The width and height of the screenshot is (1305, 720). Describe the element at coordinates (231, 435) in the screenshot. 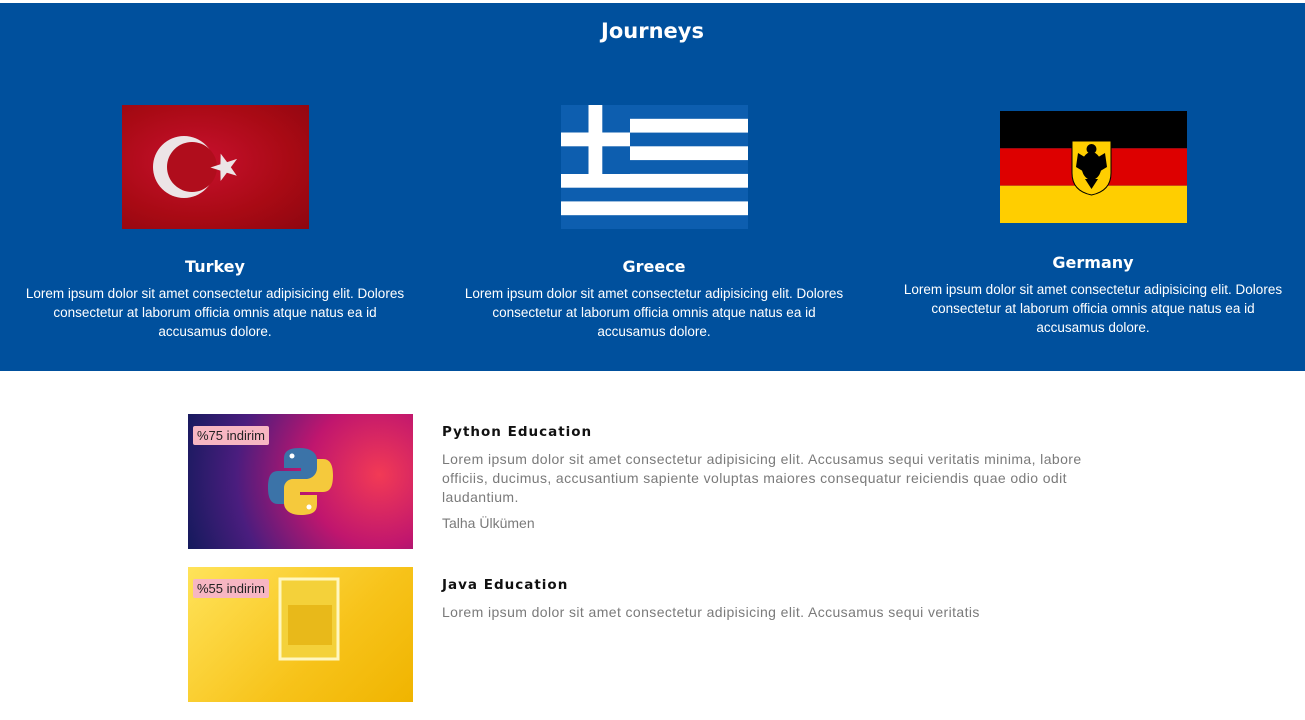

I see `discount-badge: %75 indirim` at that location.